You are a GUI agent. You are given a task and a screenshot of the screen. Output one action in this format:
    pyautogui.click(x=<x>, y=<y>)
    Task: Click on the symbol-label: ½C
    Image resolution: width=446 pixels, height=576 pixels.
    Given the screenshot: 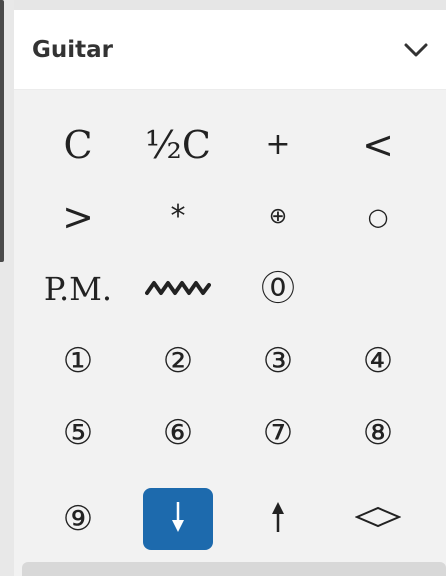 What is the action you would take?
    pyautogui.click(x=178, y=145)
    